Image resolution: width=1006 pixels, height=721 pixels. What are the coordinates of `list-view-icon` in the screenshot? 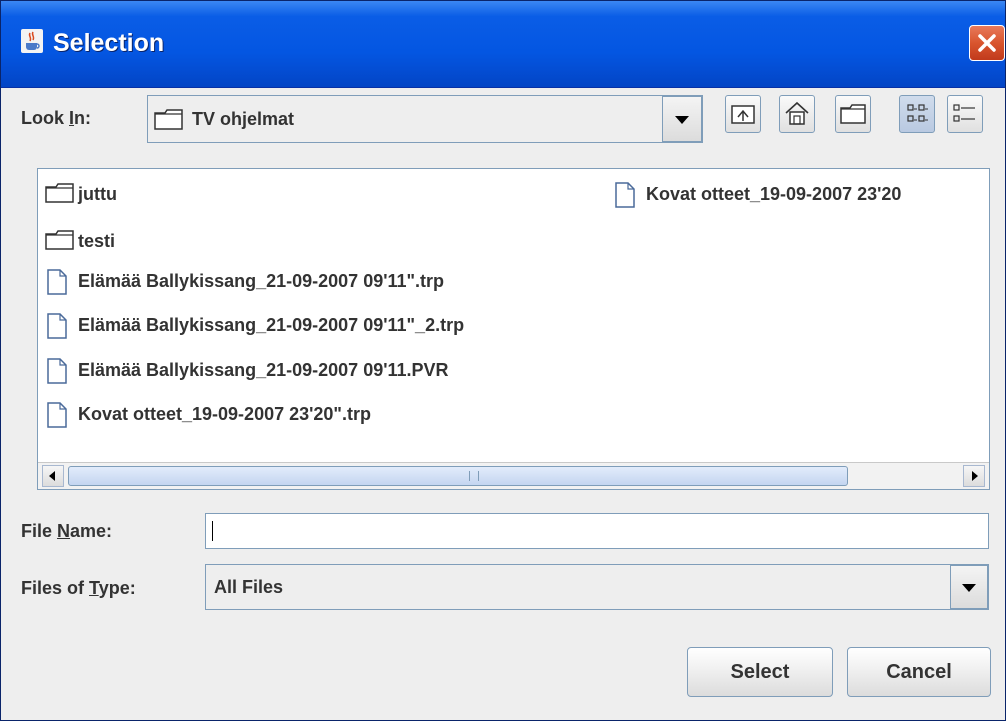 It's located at (917, 113).